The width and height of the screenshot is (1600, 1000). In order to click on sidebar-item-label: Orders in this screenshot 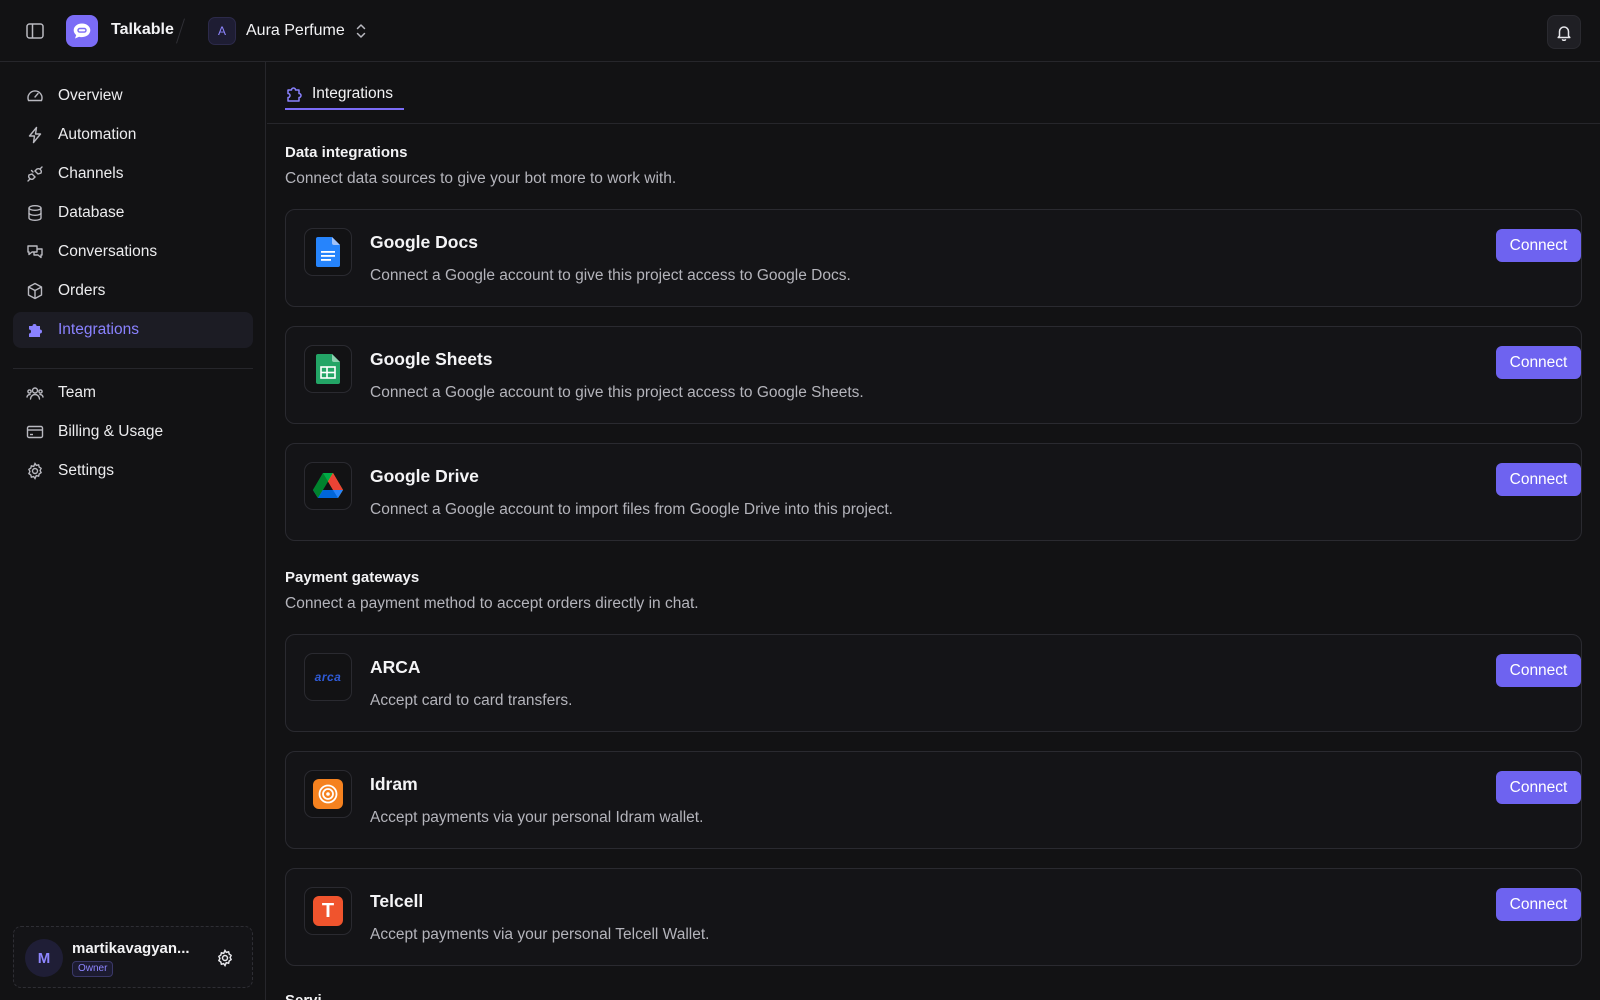, I will do `click(82, 290)`.